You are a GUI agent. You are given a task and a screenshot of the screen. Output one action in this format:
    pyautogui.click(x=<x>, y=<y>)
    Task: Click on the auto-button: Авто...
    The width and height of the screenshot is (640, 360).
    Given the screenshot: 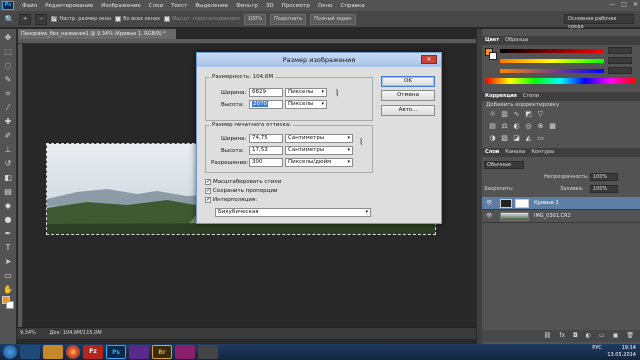 What is the action you would take?
    pyautogui.click(x=408, y=110)
    